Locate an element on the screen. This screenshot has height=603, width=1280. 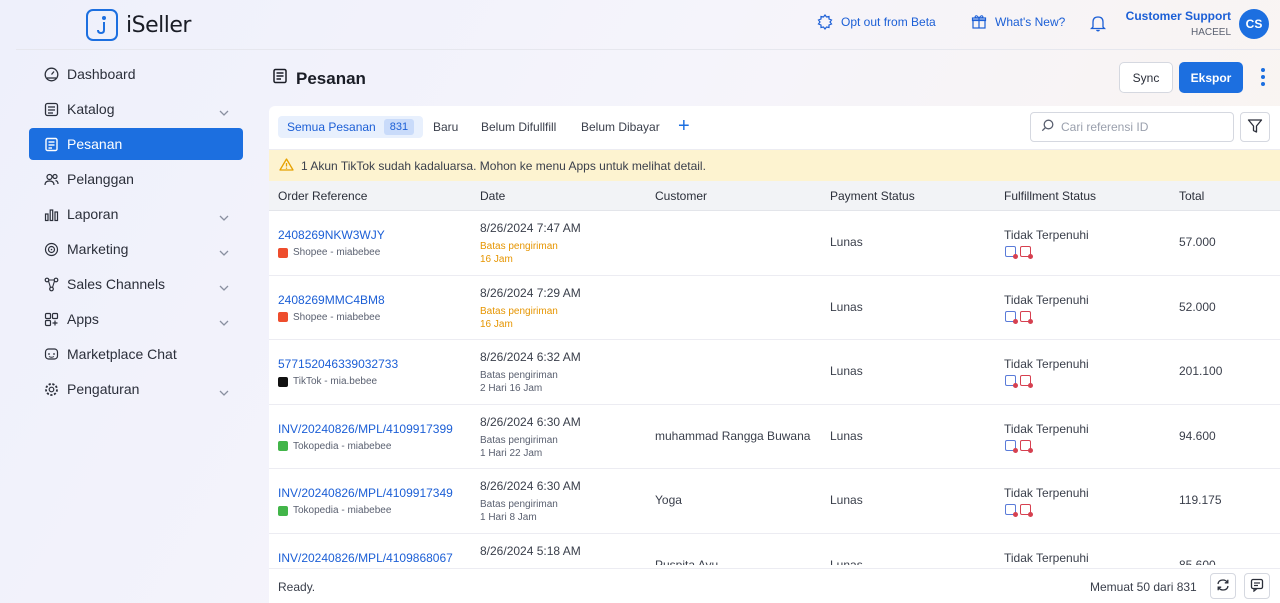
avatar: CS is located at coordinates (1254, 24).